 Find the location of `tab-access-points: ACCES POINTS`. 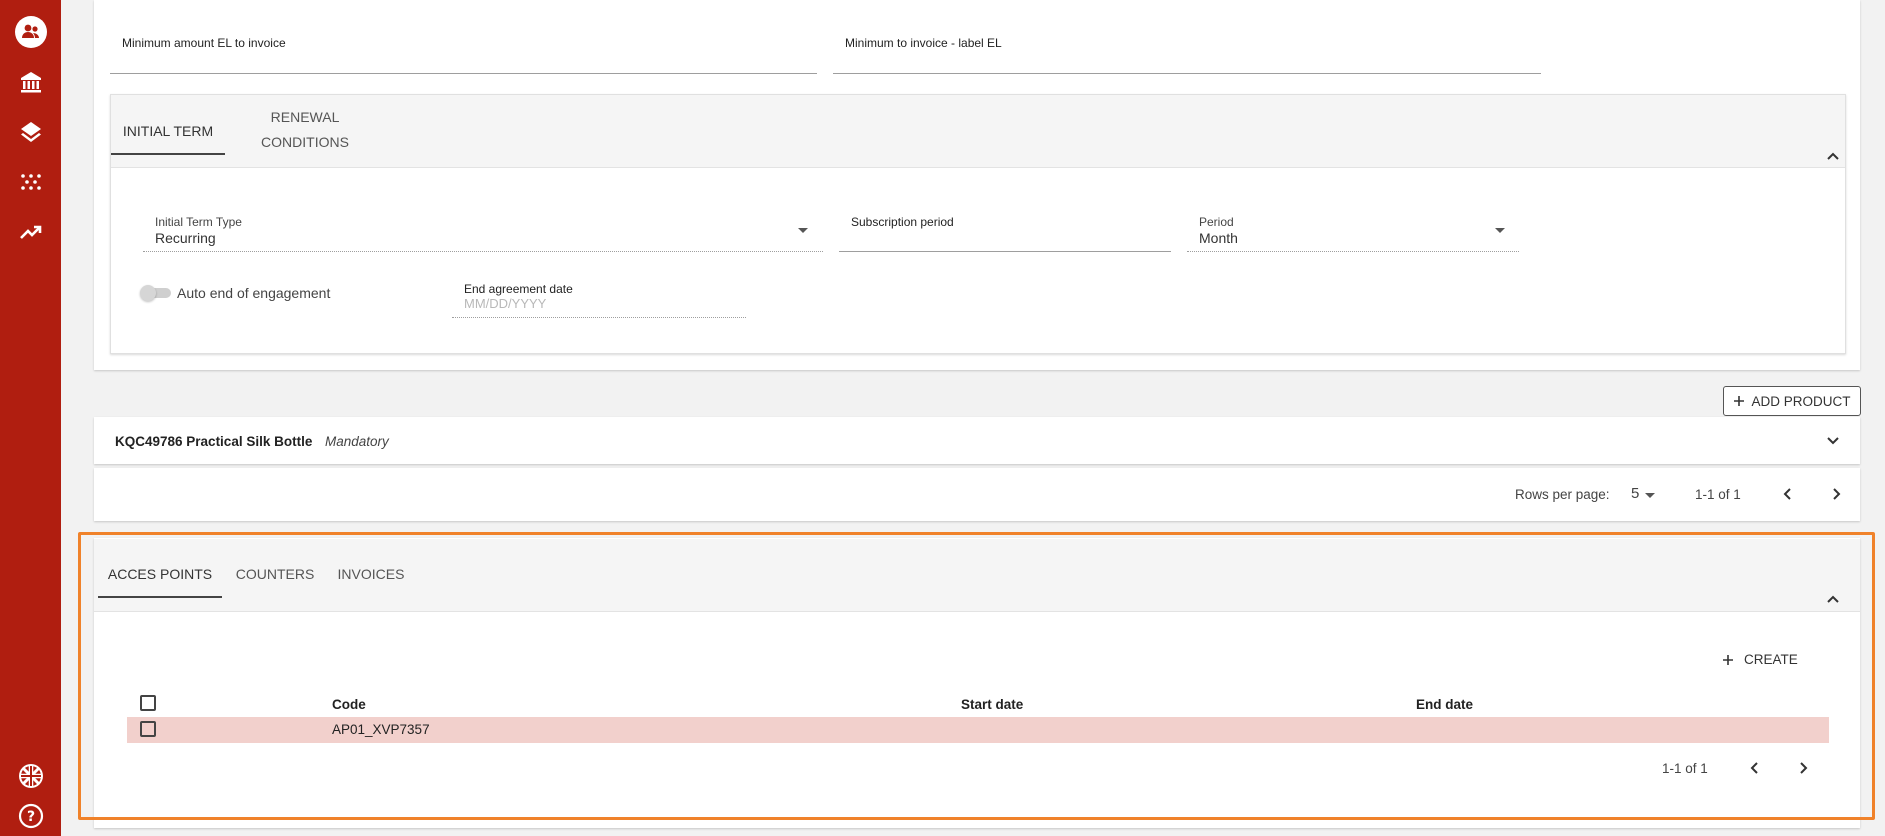

tab-access-points: ACCES POINTS is located at coordinates (160, 574).